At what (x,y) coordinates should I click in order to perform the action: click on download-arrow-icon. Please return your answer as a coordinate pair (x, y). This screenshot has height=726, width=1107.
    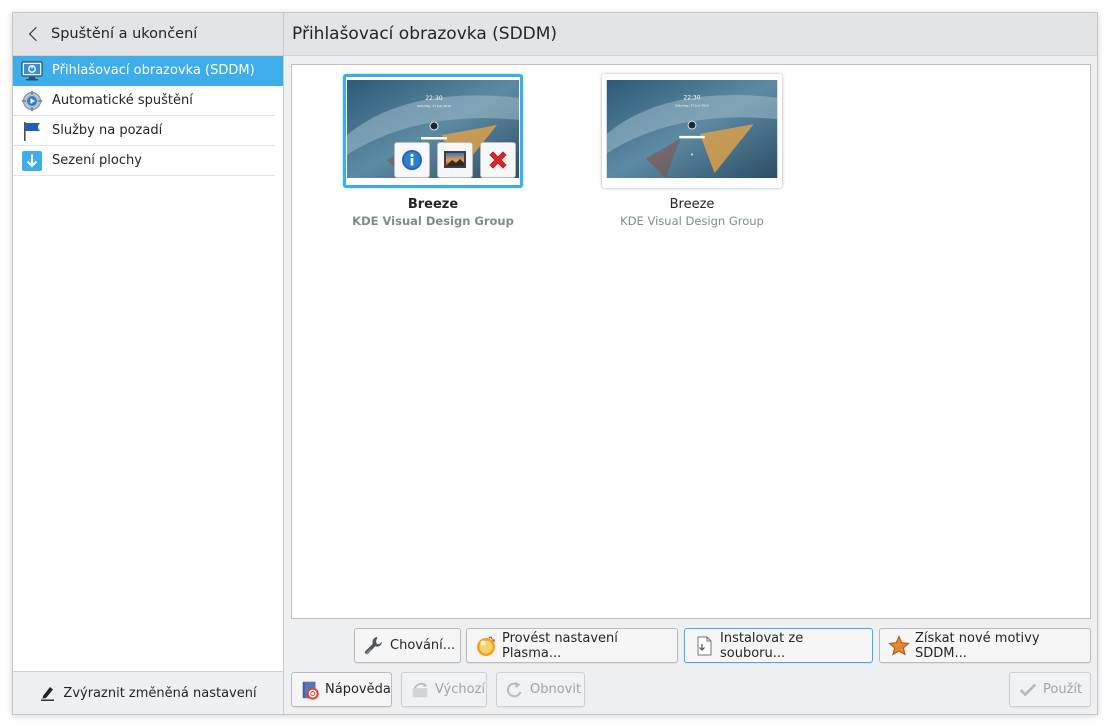
    Looking at the image, I should click on (32, 160).